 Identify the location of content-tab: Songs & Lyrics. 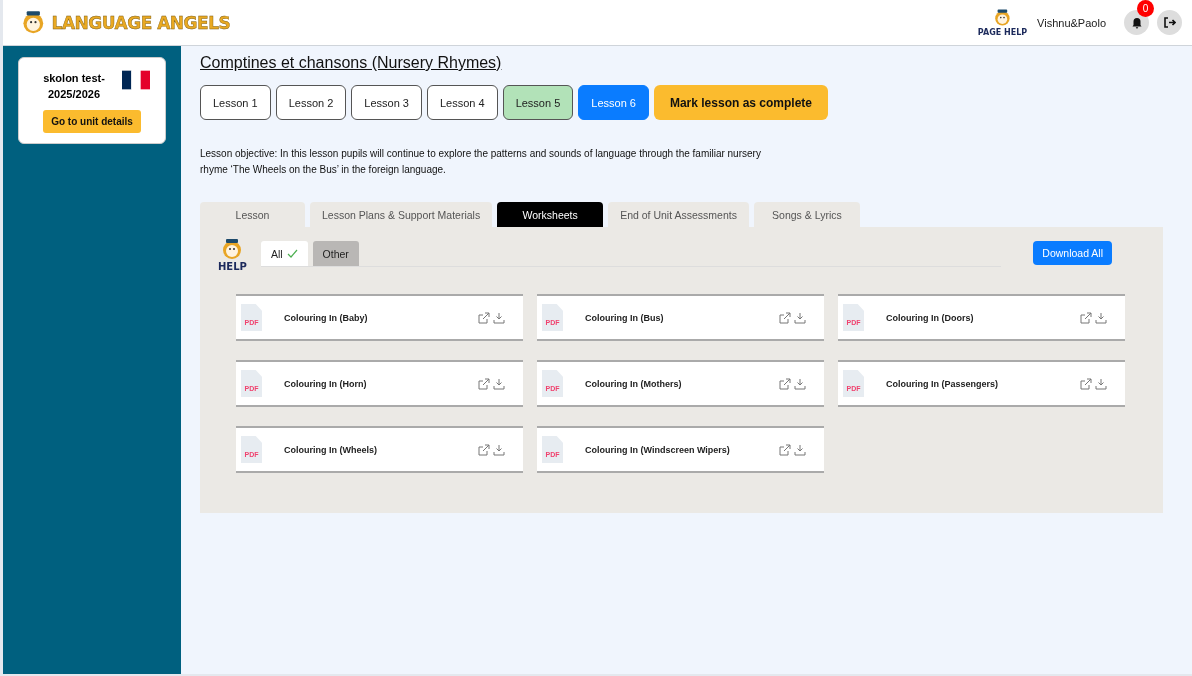
(806, 214).